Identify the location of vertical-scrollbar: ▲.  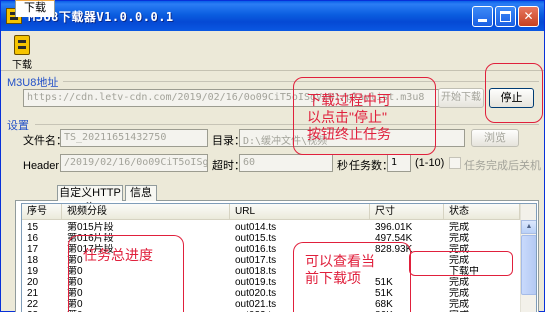
(528, 258).